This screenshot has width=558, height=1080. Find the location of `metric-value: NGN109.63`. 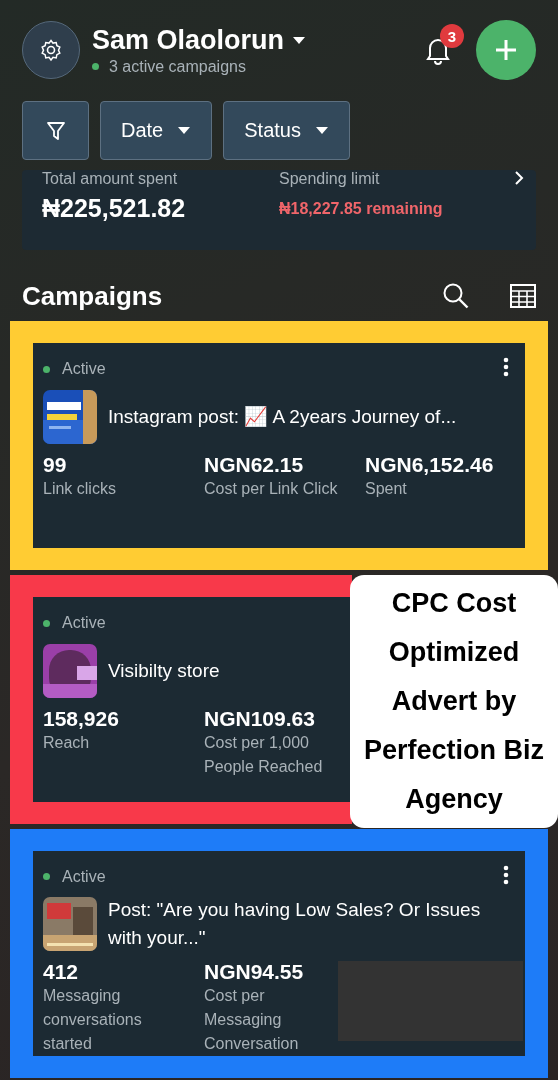

metric-value: NGN109.63 is located at coordinates (260, 719).